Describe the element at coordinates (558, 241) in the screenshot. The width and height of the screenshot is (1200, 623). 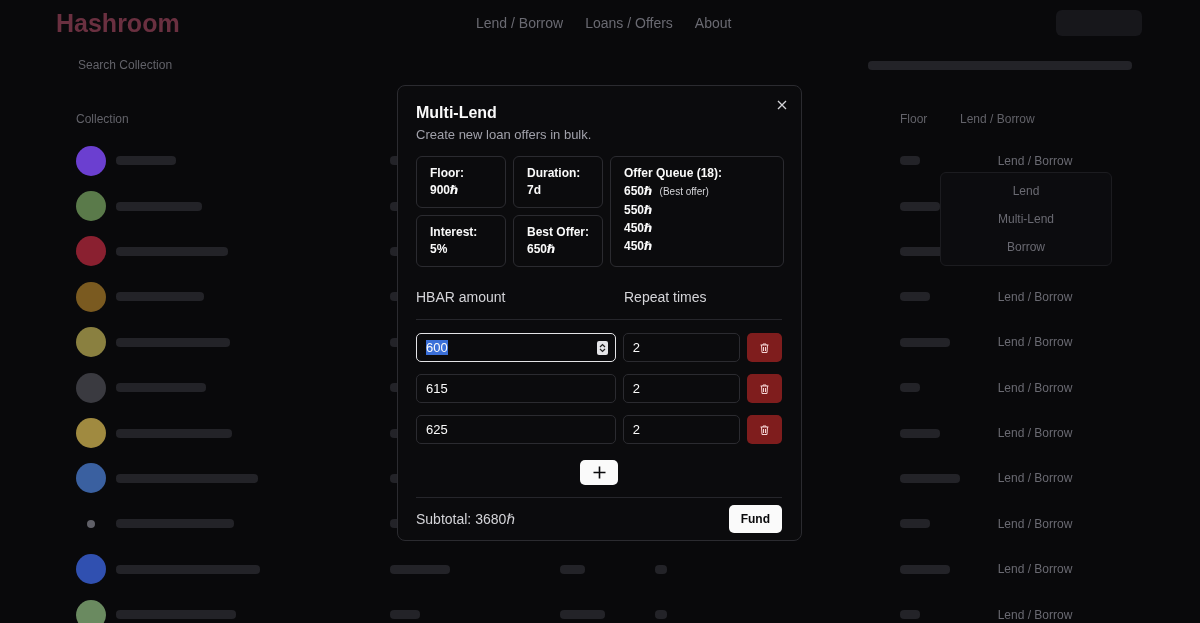
I see `stat-card: Best Offer: 650ℏ` at that location.